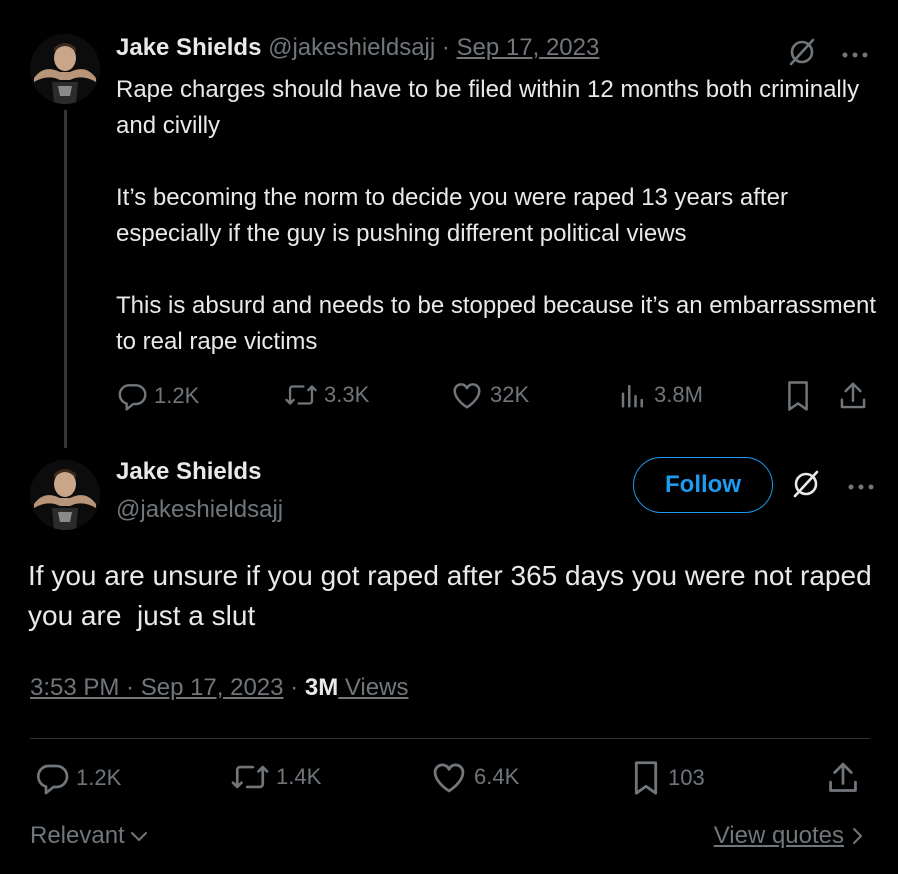 The width and height of the screenshot is (898, 874). Describe the element at coordinates (299, 776) in the screenshot. I see `repost-count: 1.4K` at that location.